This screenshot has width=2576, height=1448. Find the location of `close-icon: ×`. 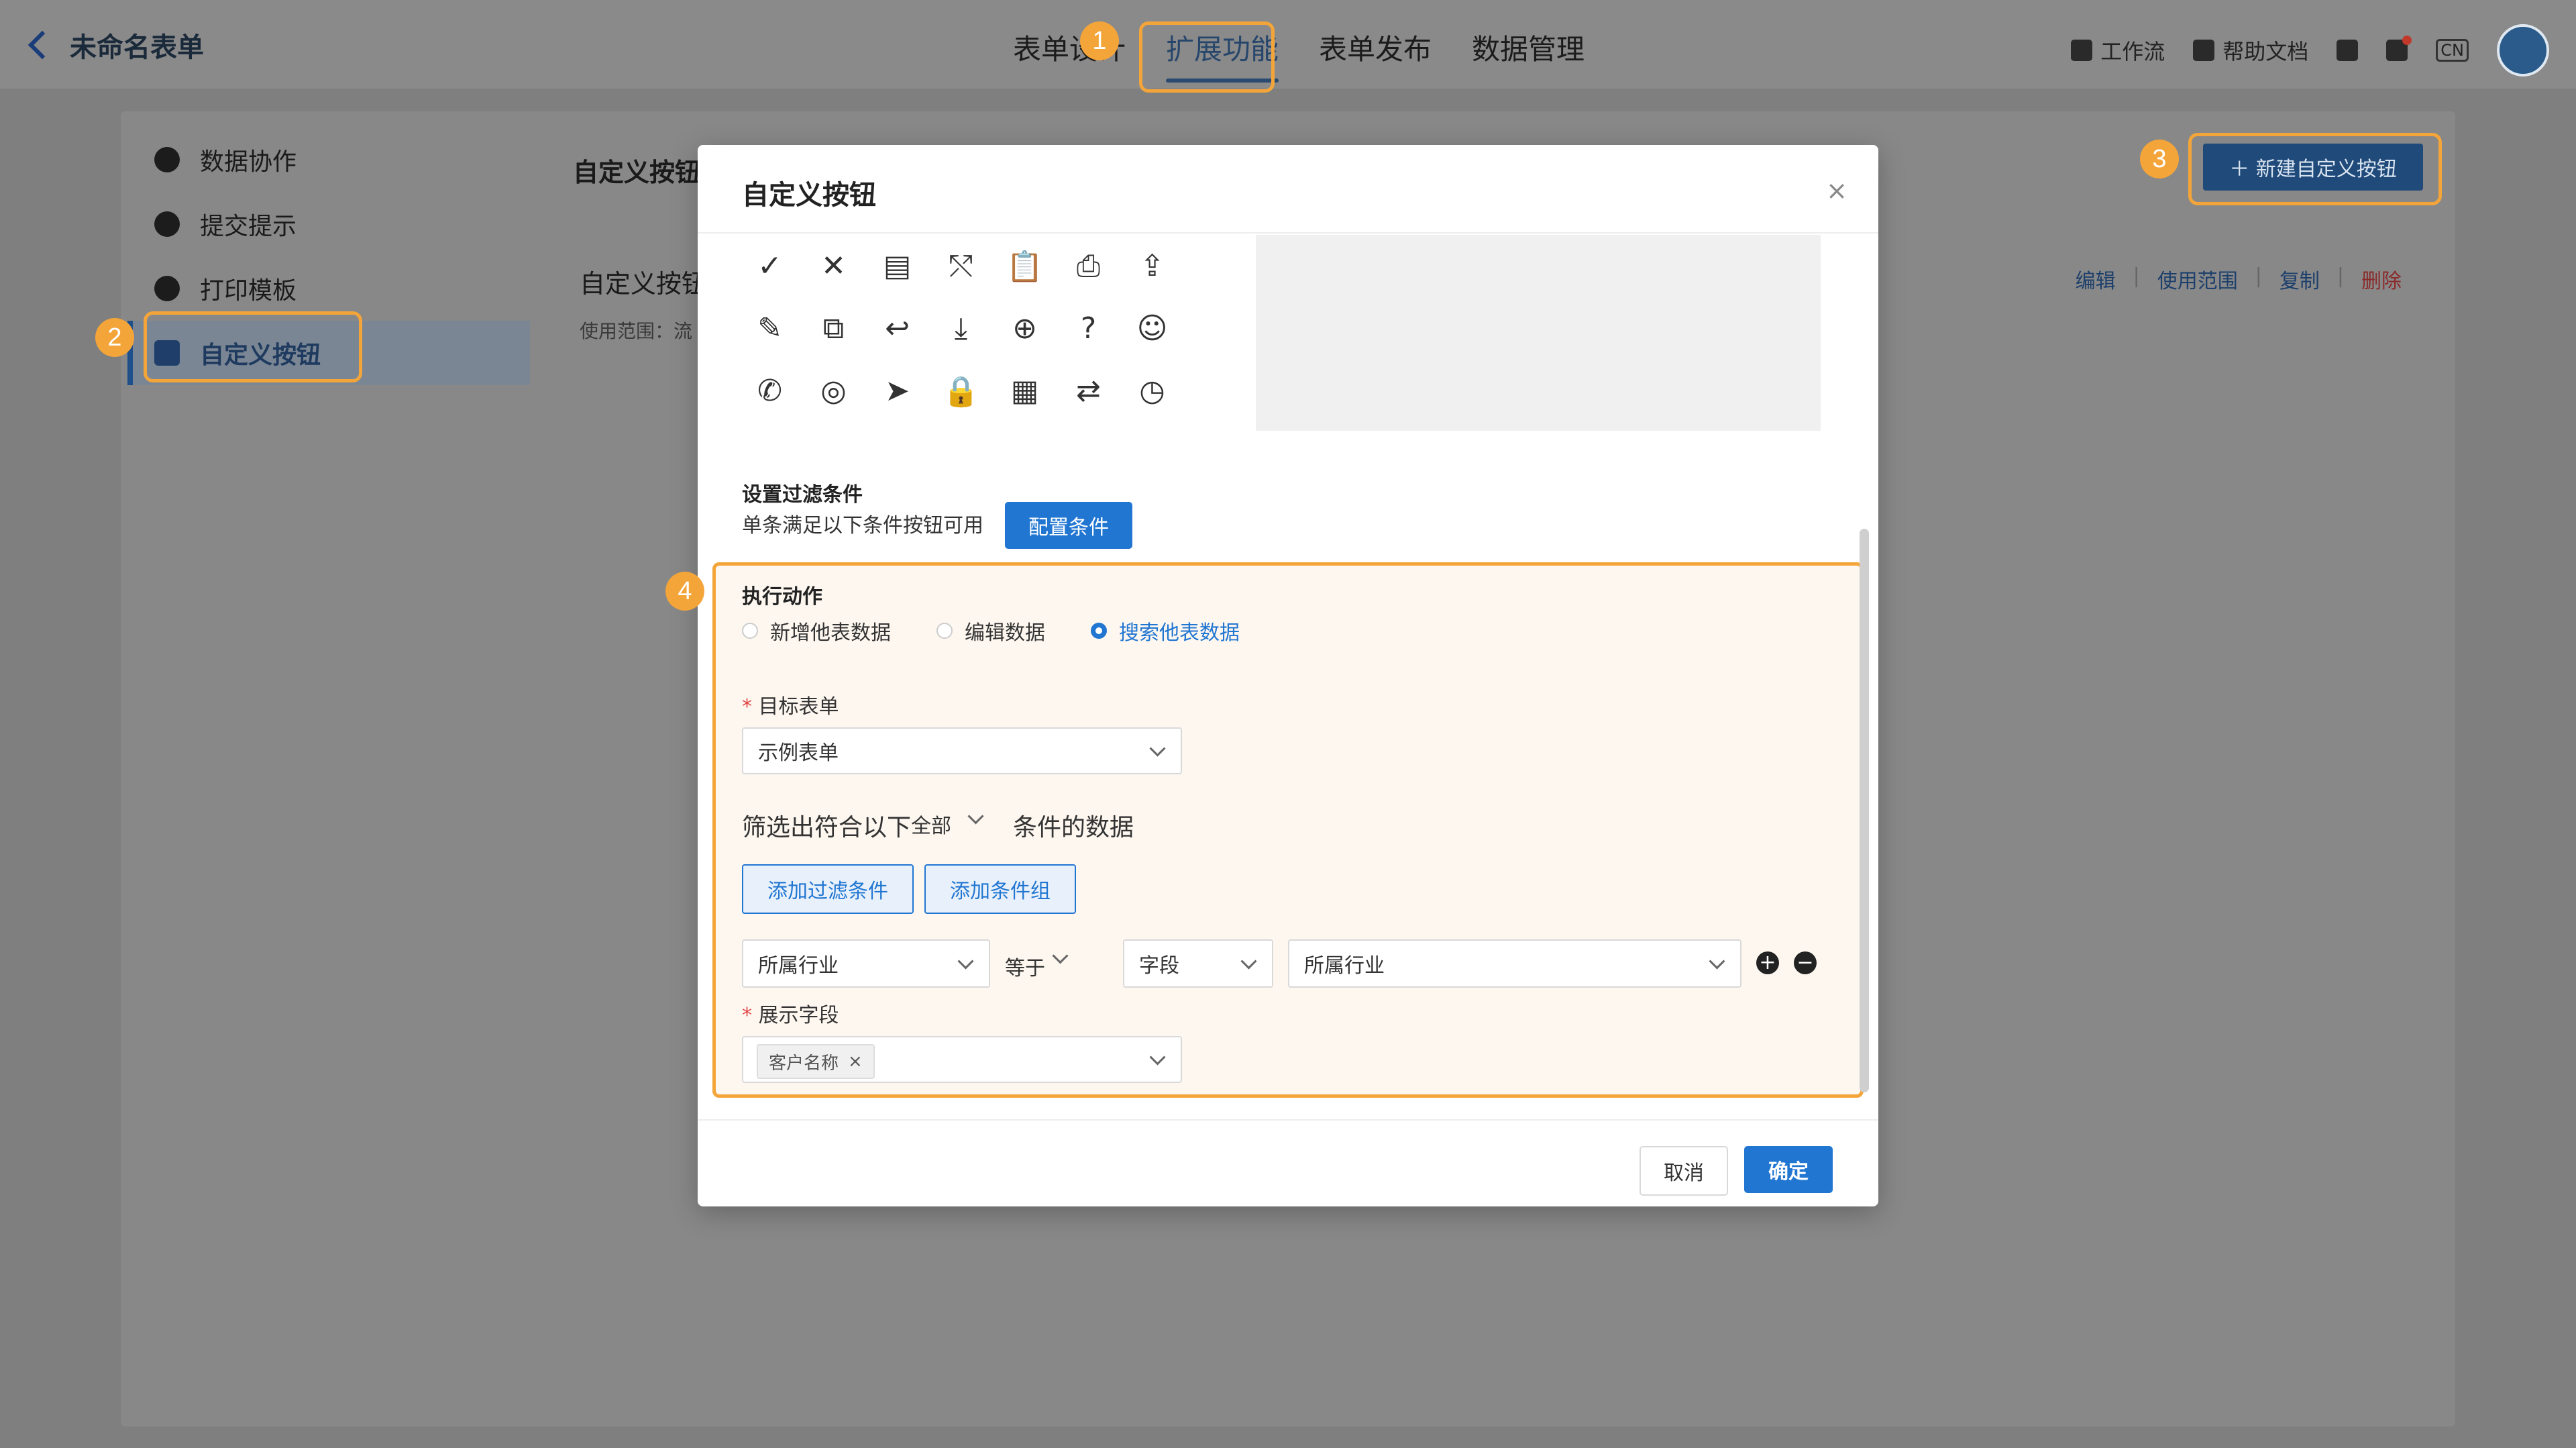

close-icon: × is located at coordinates (1836, 190).